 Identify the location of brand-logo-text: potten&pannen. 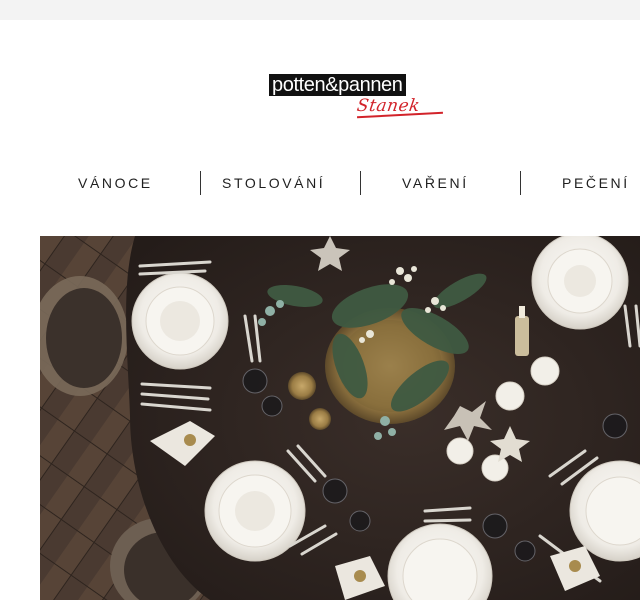
(338, 85).